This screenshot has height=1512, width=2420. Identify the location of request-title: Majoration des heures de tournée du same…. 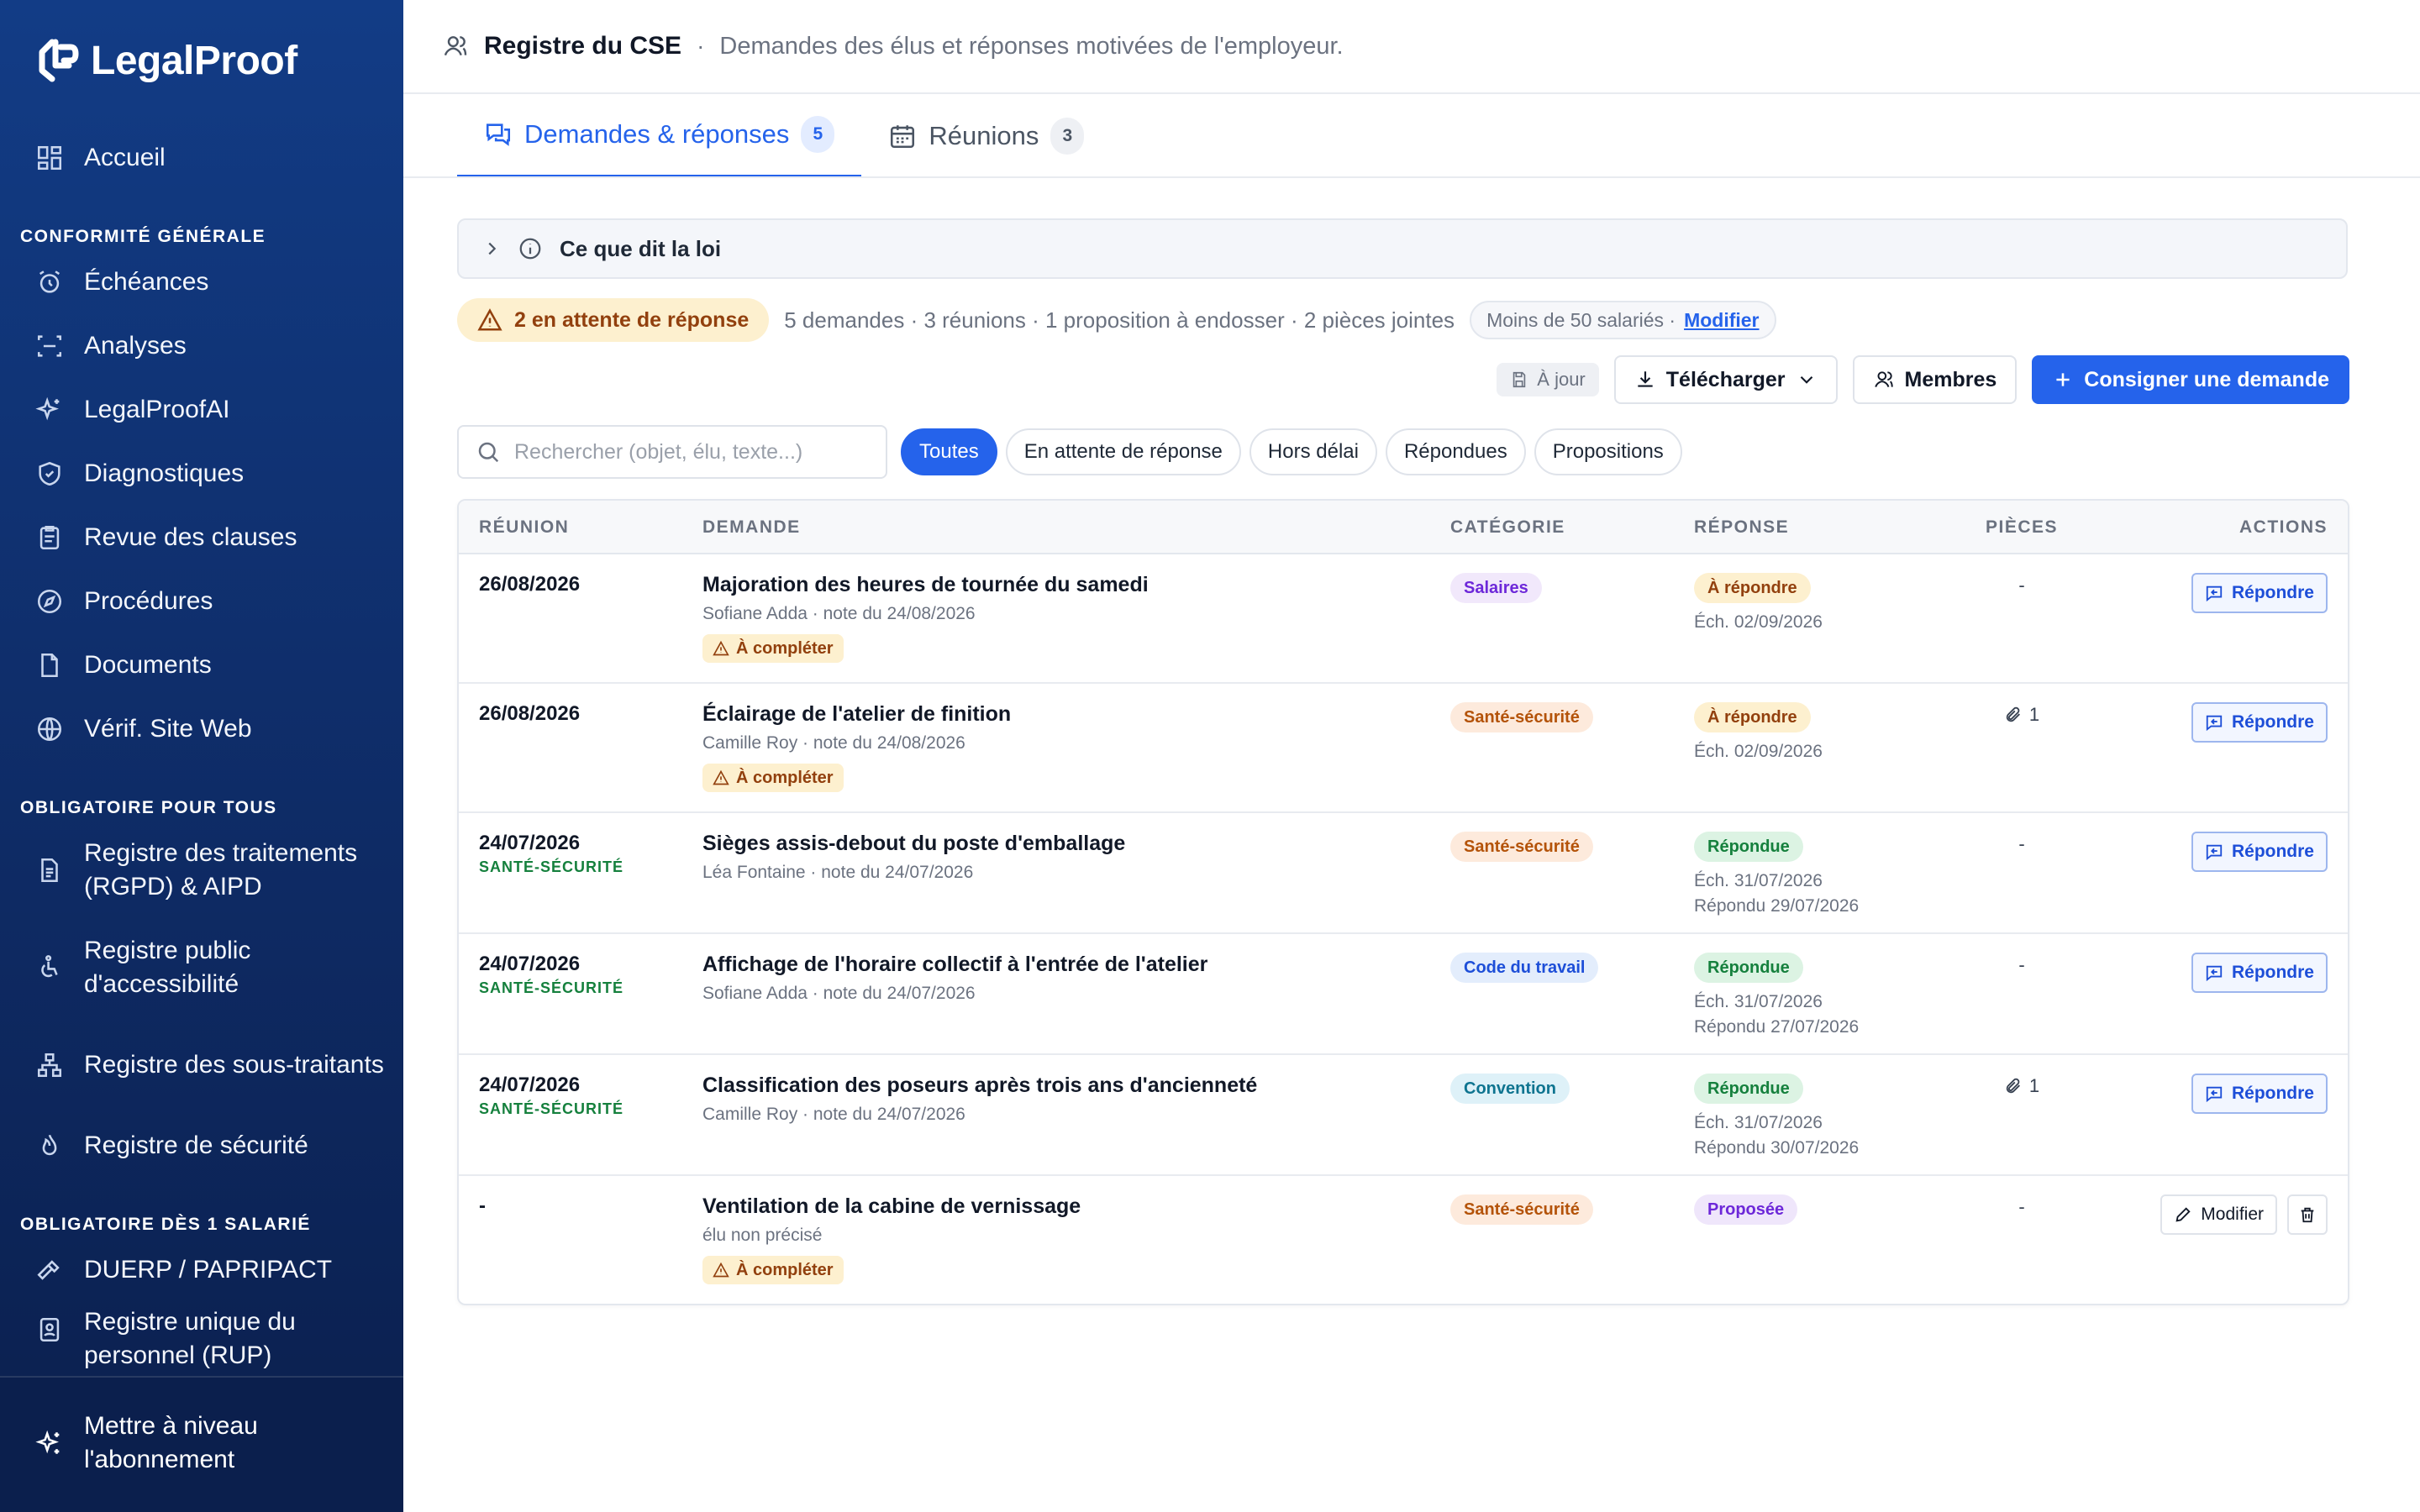
(926, 585).